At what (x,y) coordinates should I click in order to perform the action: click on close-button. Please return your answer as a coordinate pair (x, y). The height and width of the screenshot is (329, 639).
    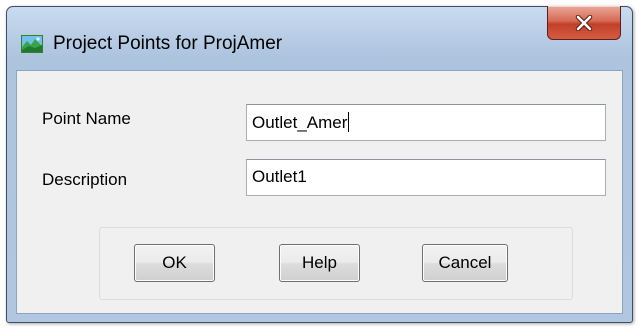
    Looking at the image, I should click on (584, 23).